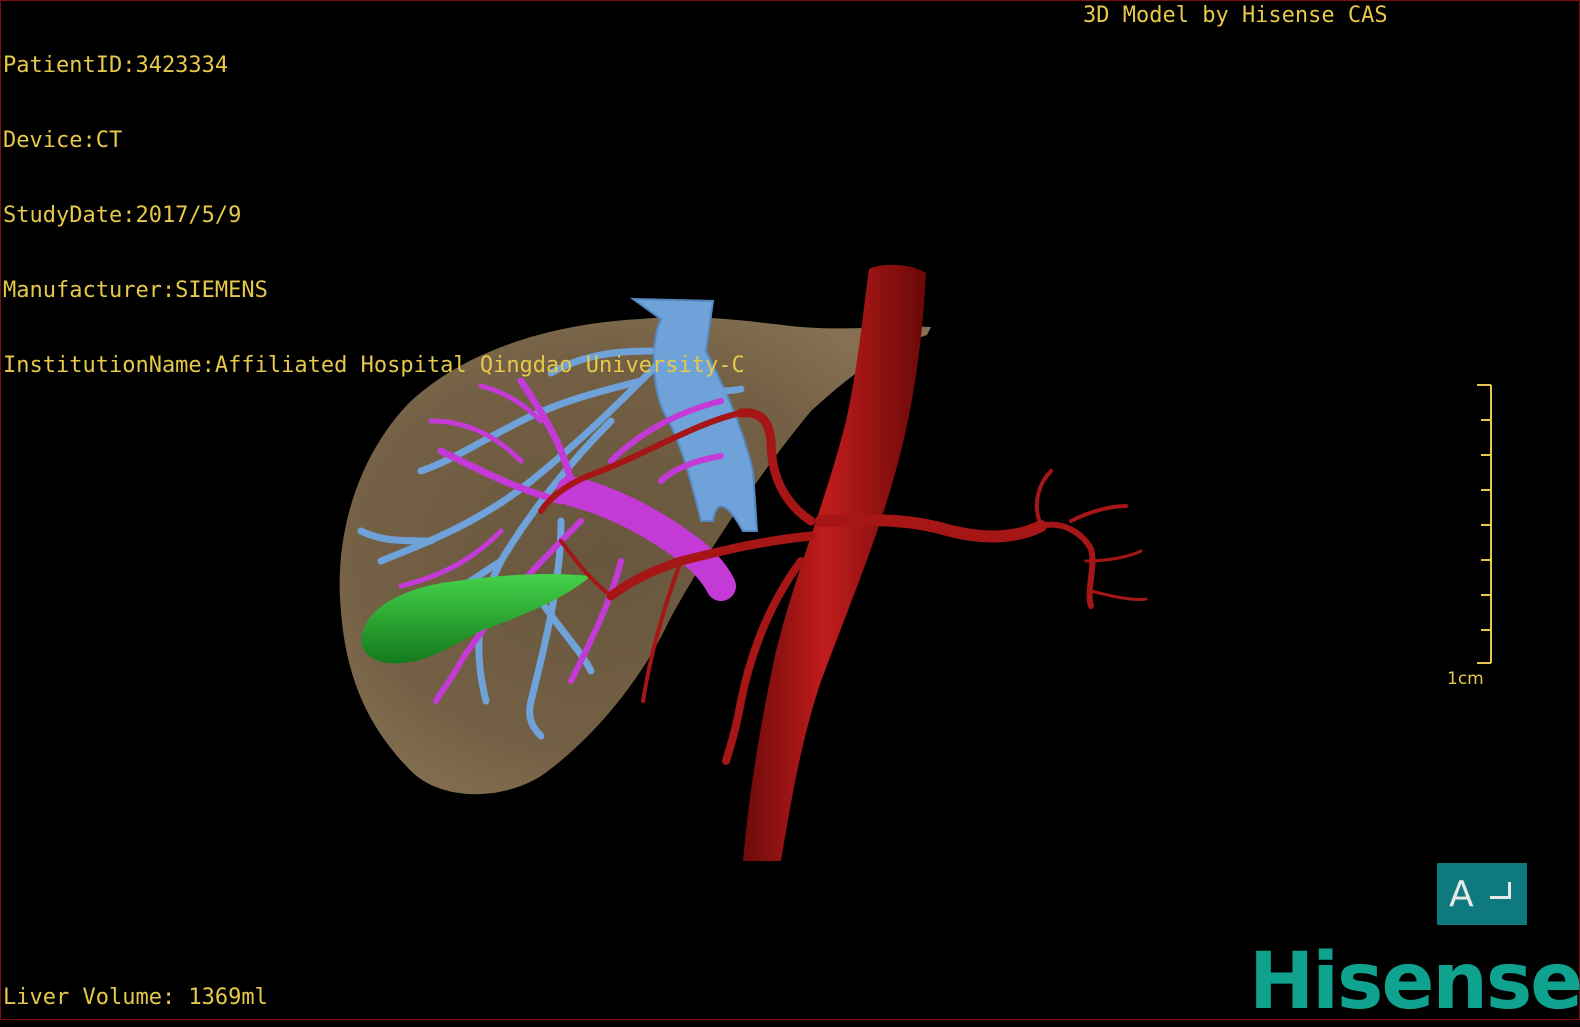 This screenshot has height=1027, width=1580. What do you see at coordinates (135, 997) in the screenshot?
I see `liver-volume-text: Liver Volume: 1369ml` at bounding box center [135, 997].